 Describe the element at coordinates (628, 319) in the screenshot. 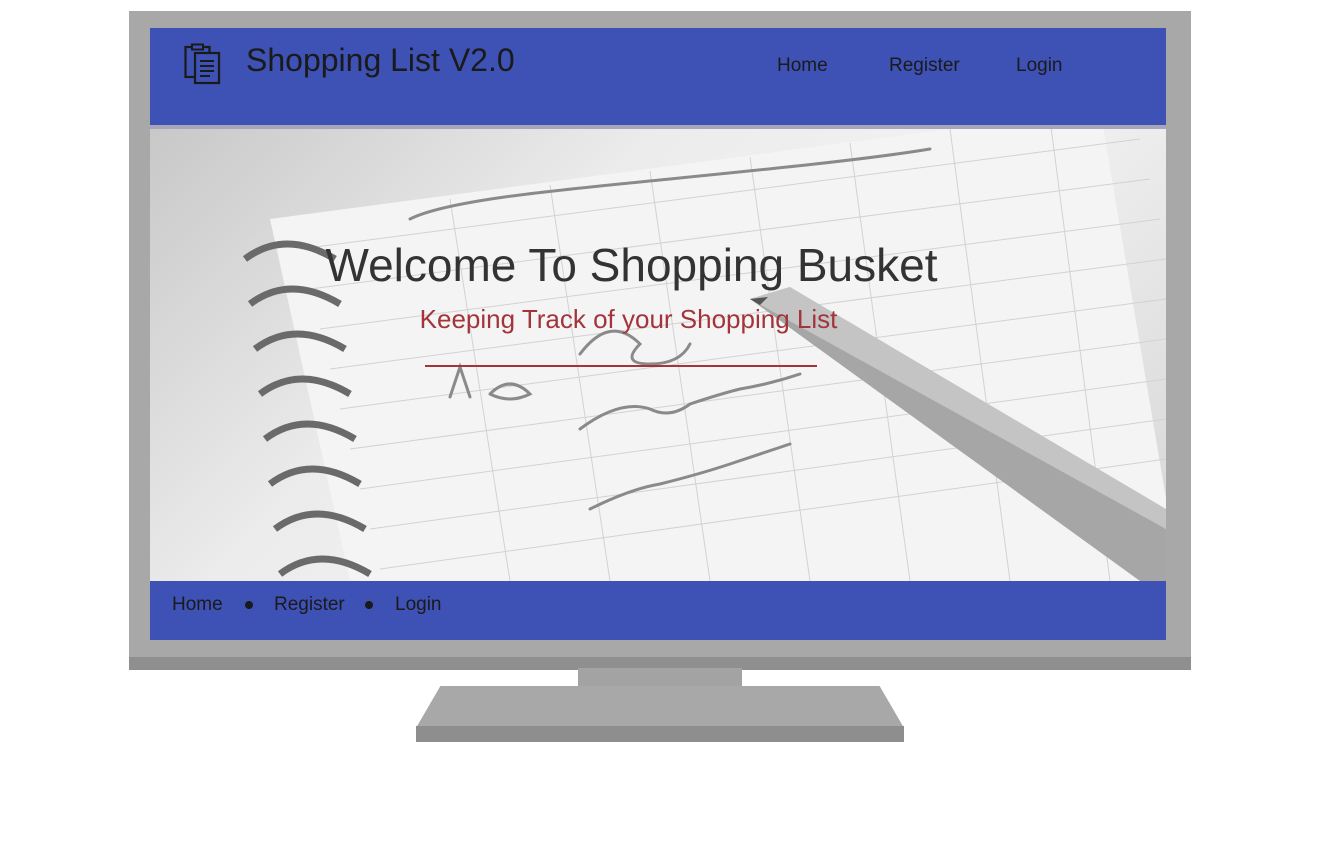

I see `hero-subtitle: Keeping Track of your Shopping List` at that location.